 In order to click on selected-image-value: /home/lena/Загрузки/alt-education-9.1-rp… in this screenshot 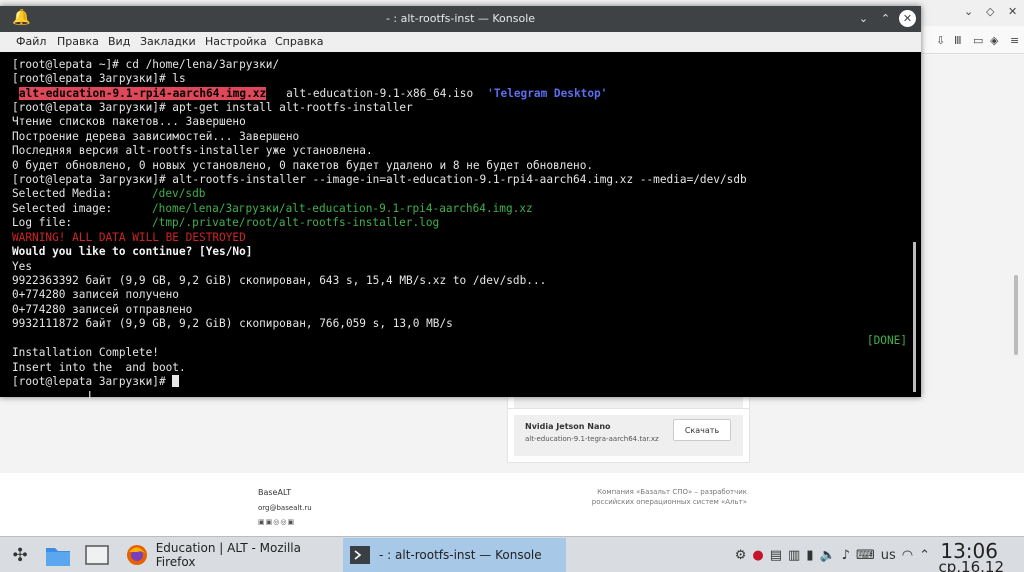, I will do `click(342, 208)`.